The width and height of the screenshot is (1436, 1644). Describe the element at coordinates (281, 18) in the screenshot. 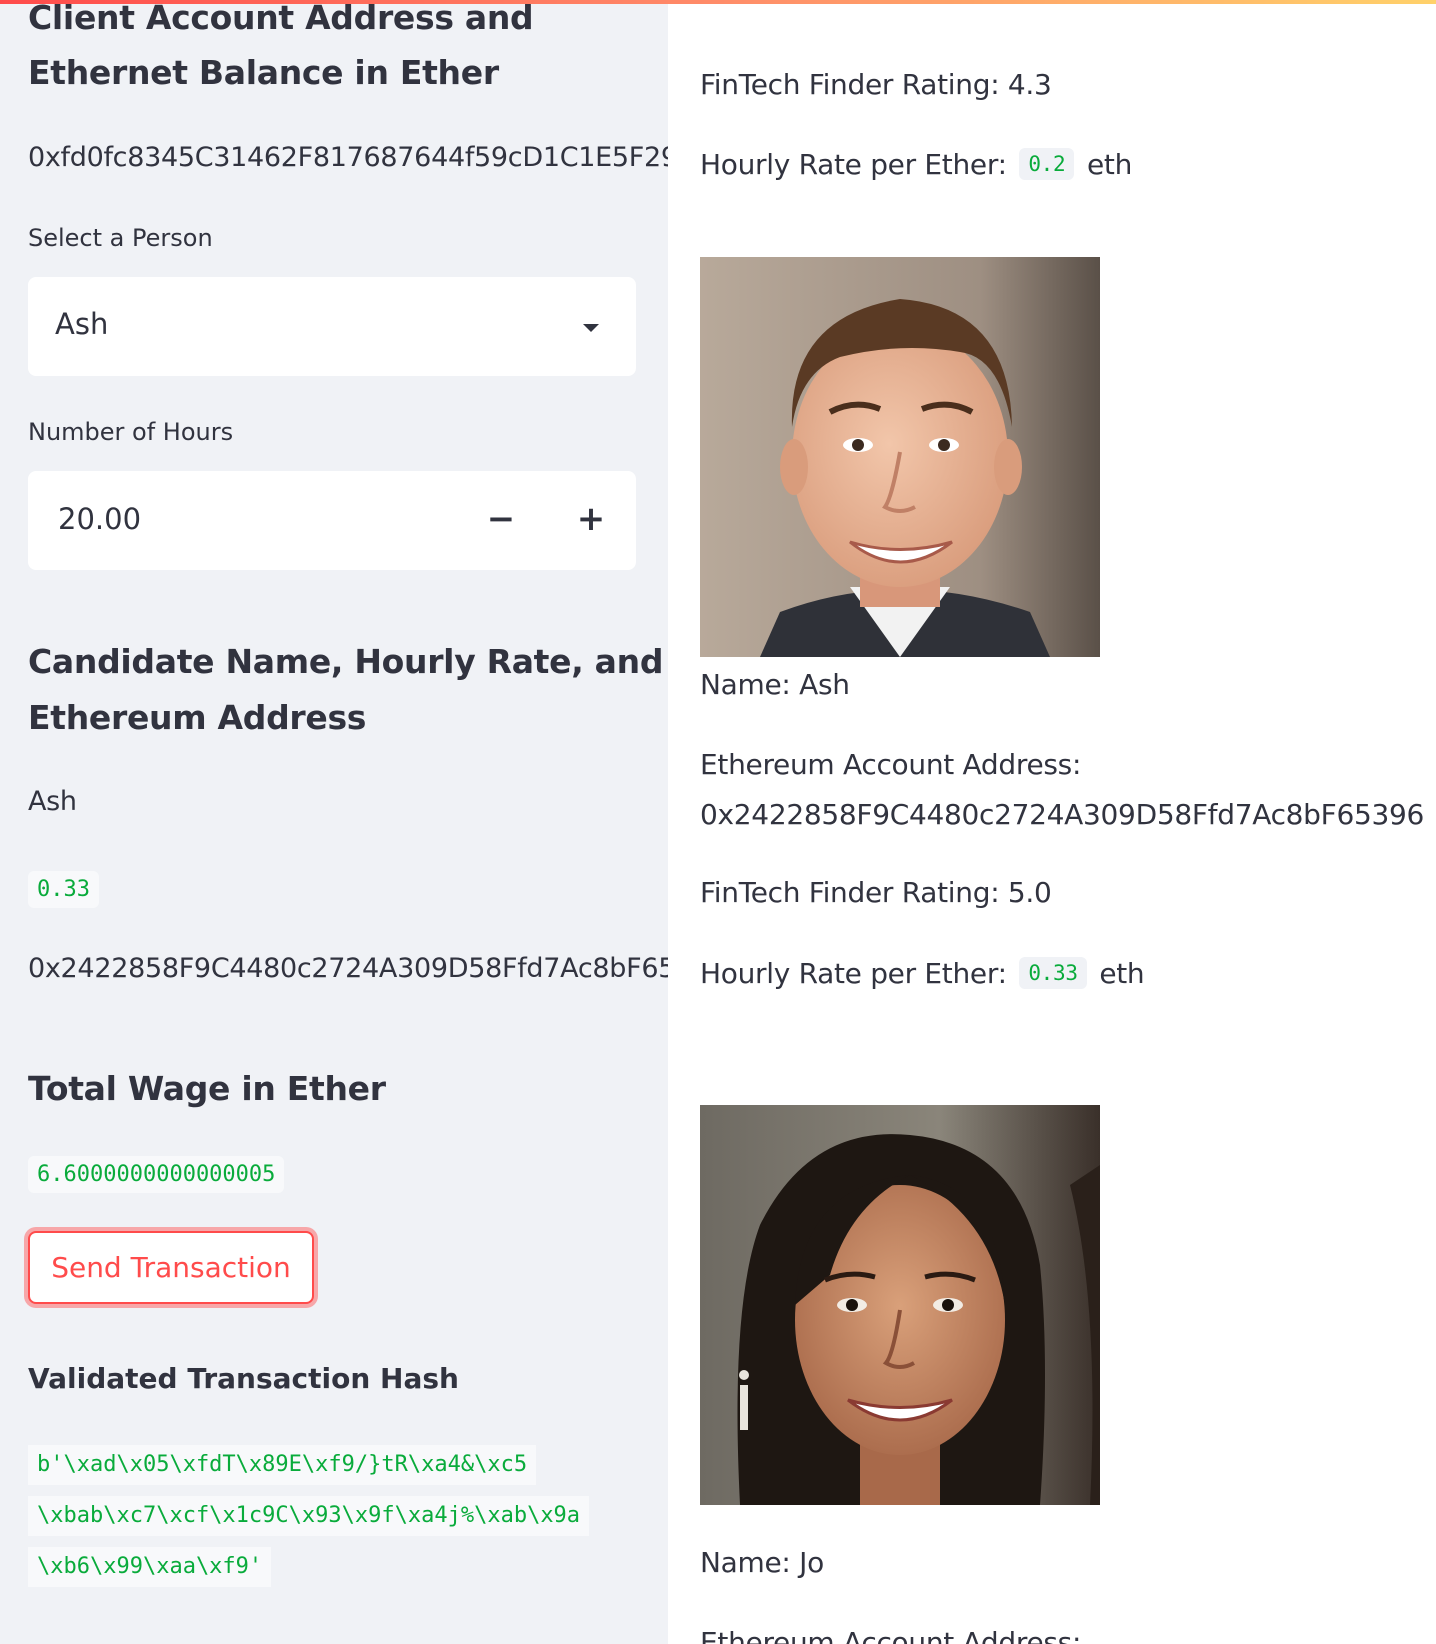

I see `client-heading-line1: Client Account Address and` at that location.